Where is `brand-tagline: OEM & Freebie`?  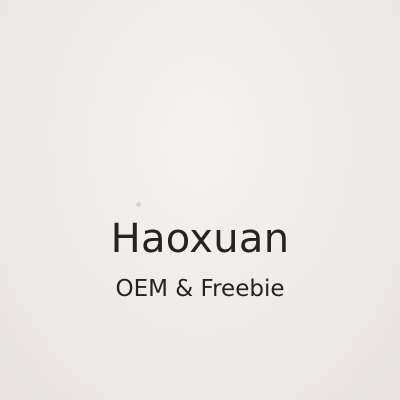 brand-tagline: OEM & Freebie is located at coordinates (200, 289).